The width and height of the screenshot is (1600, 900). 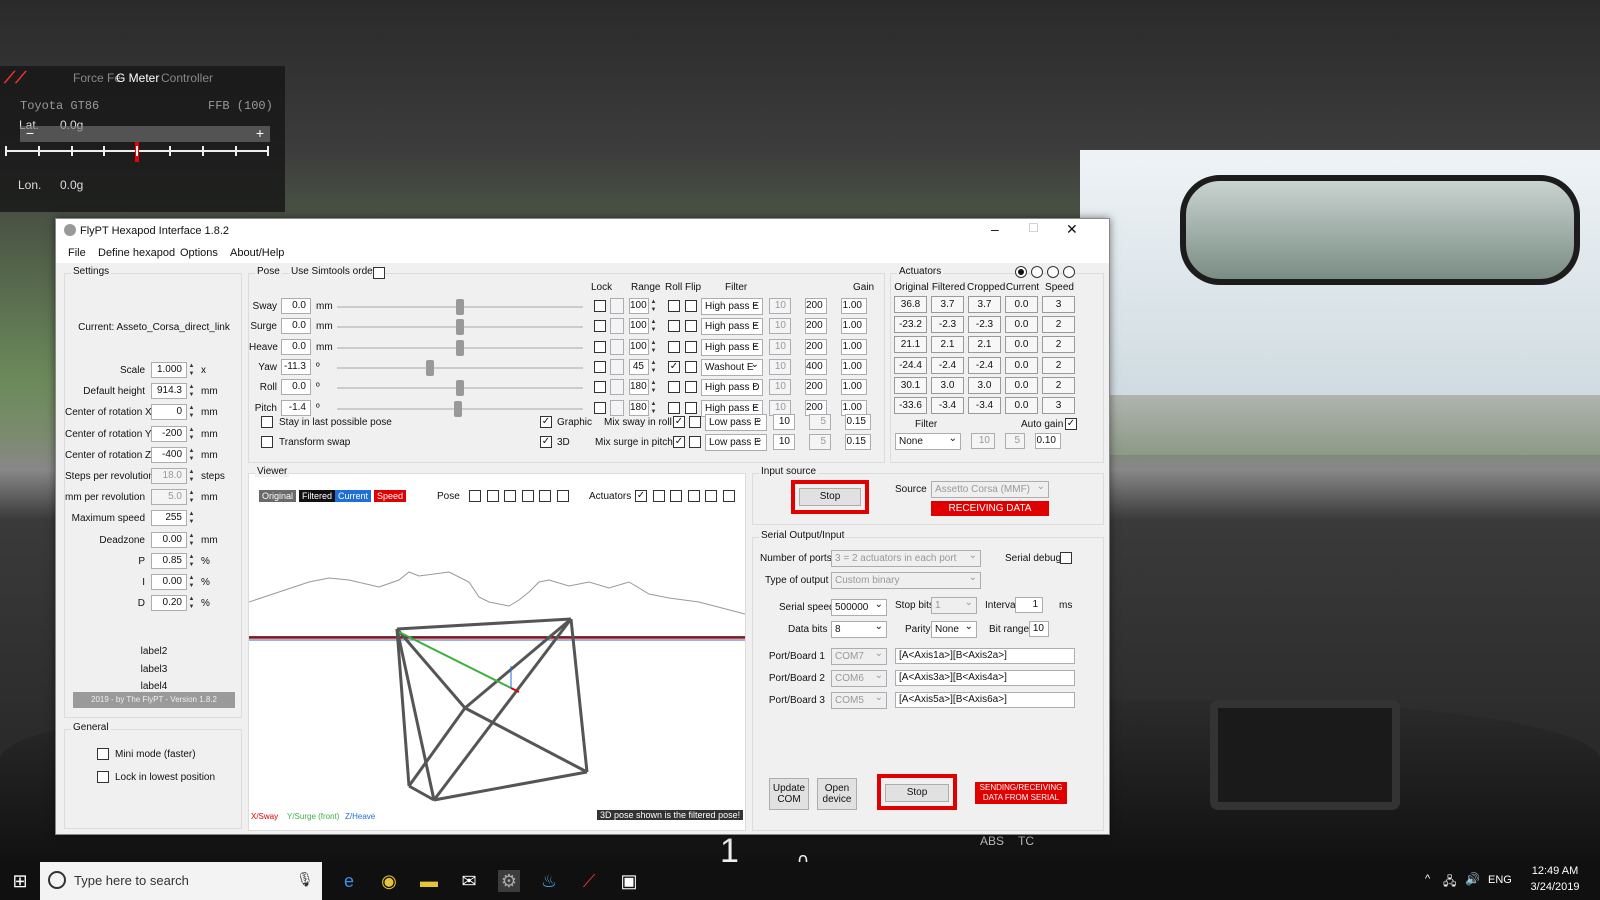 What do you see at coordinates (137, 78) in the screenshot?
I see `tab-gmeter: G Meter` at bounding box center [137, 78].